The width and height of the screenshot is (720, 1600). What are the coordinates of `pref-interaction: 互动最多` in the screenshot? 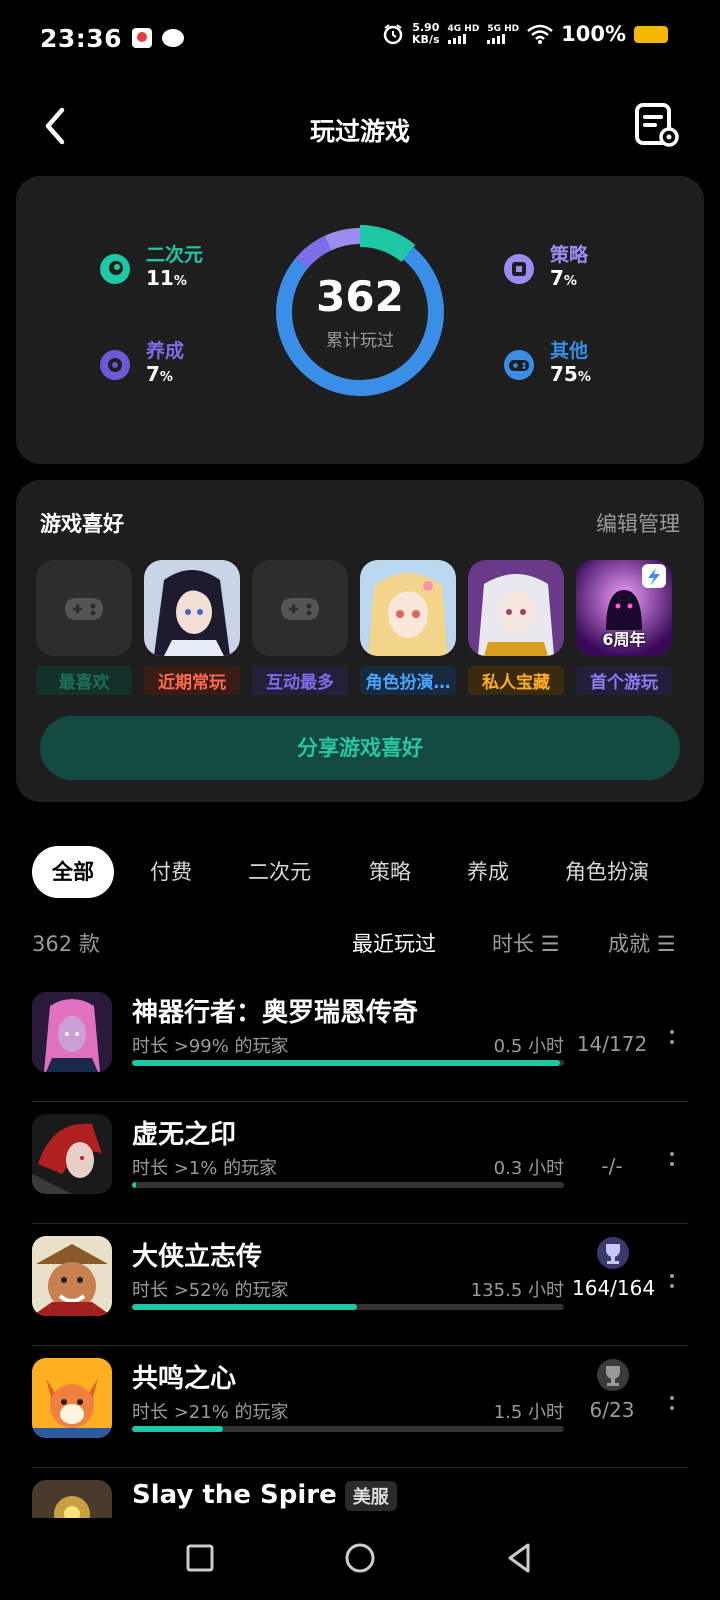 It's located at (300, 627).